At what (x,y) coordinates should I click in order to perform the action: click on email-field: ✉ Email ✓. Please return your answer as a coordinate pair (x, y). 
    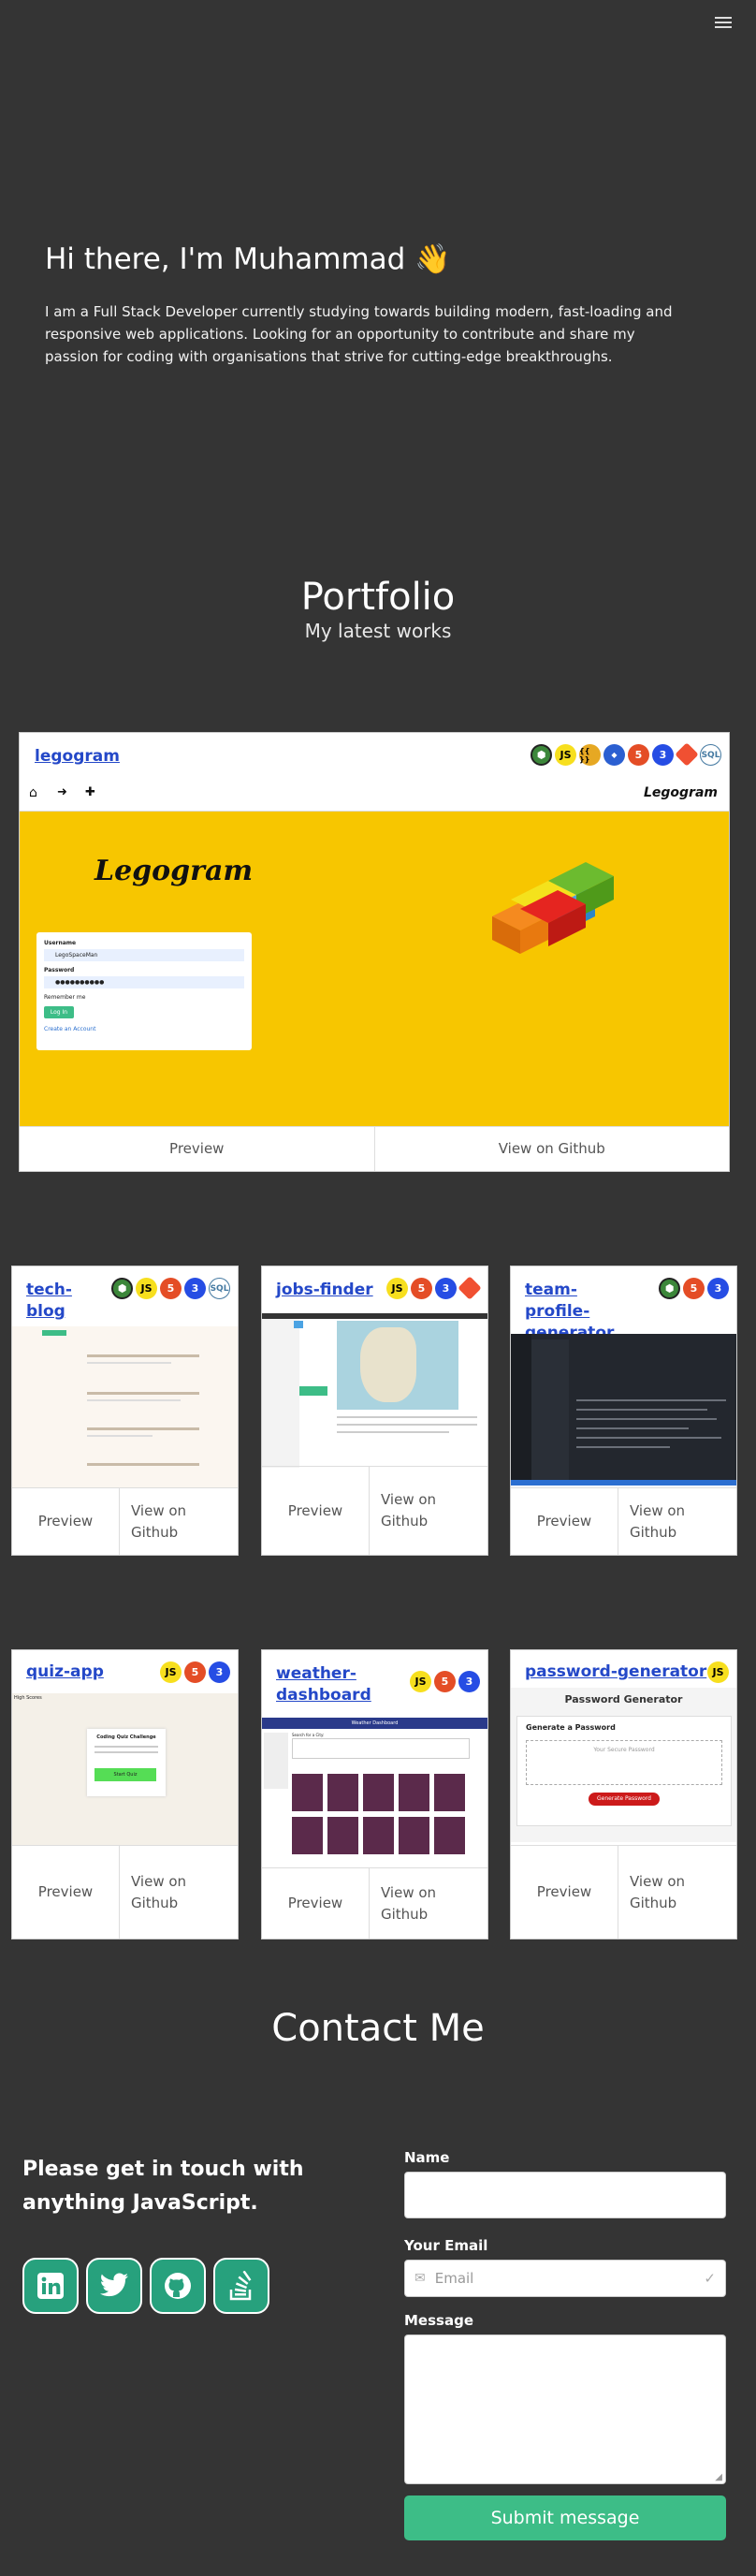
    Looking at the image, I should click on (565, 2278).